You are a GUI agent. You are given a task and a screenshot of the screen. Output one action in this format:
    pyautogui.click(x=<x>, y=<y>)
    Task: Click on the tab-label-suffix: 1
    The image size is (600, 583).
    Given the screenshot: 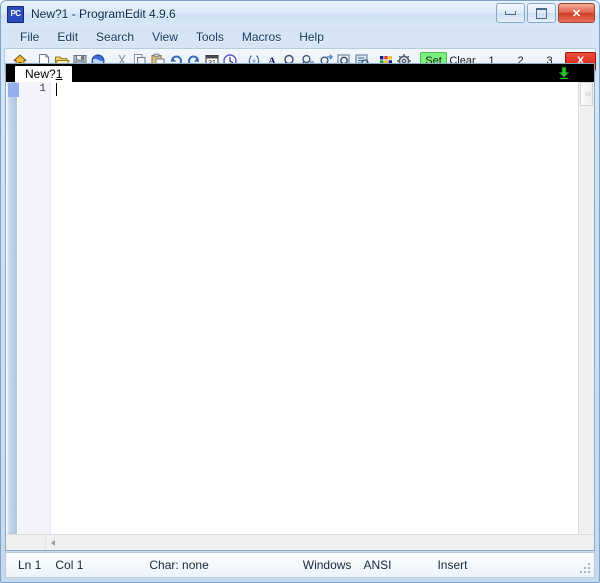 What is the action you would take?
    pyautogui.click(x=59, y=74)
    